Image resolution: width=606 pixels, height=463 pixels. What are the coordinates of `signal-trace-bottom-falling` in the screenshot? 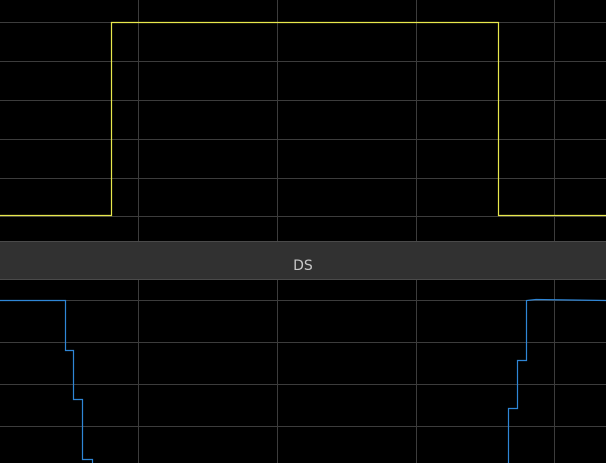 It's located at (47, 381).